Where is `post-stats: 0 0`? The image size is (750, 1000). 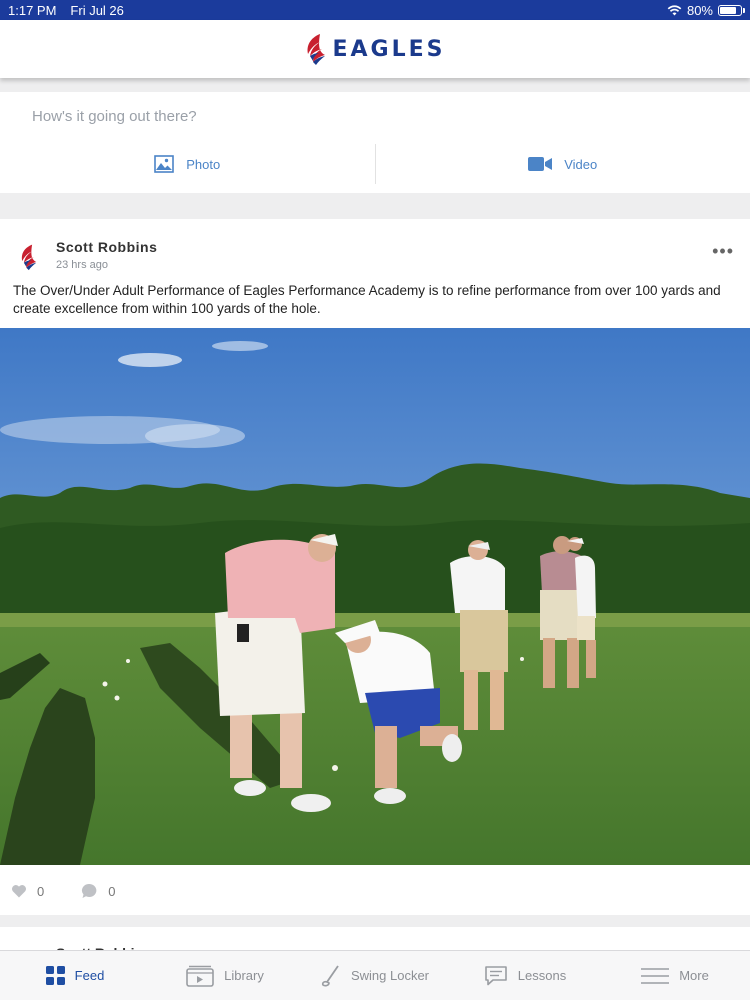
post-stats: 0 0 is located at coordinates (70, 891).